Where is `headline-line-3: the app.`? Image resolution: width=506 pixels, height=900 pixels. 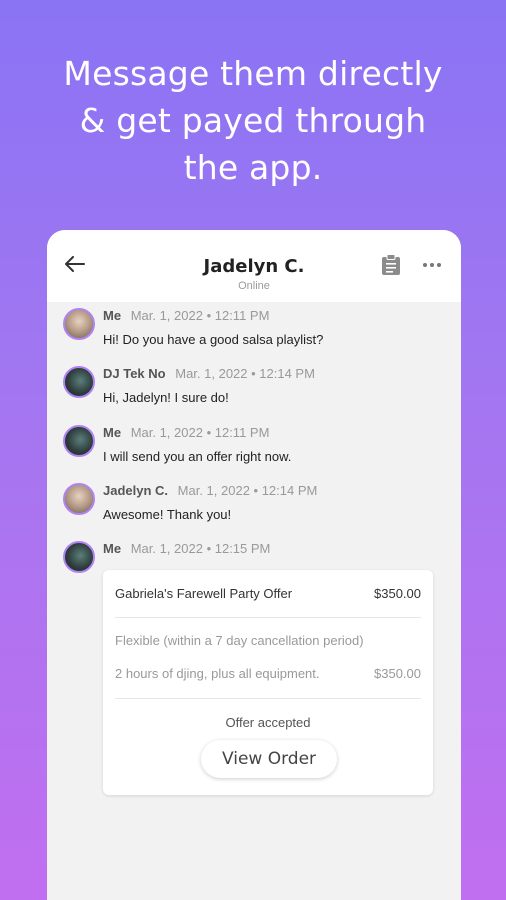 headline-line-3: the app. is located at coordinates (253, 167).